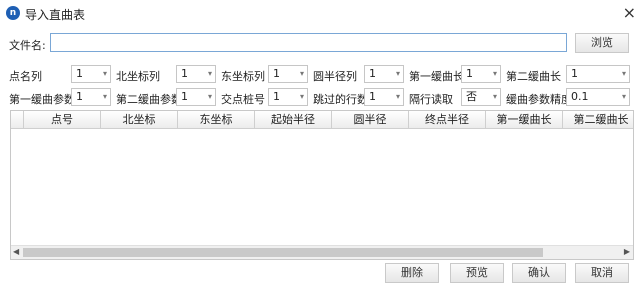 The height and width of the screenshot is (298, 644). What do you see at coordinates (627, 251) in the screenshot?
I see `scroll-right-icon: ▶` at bounding box center [627, 251].